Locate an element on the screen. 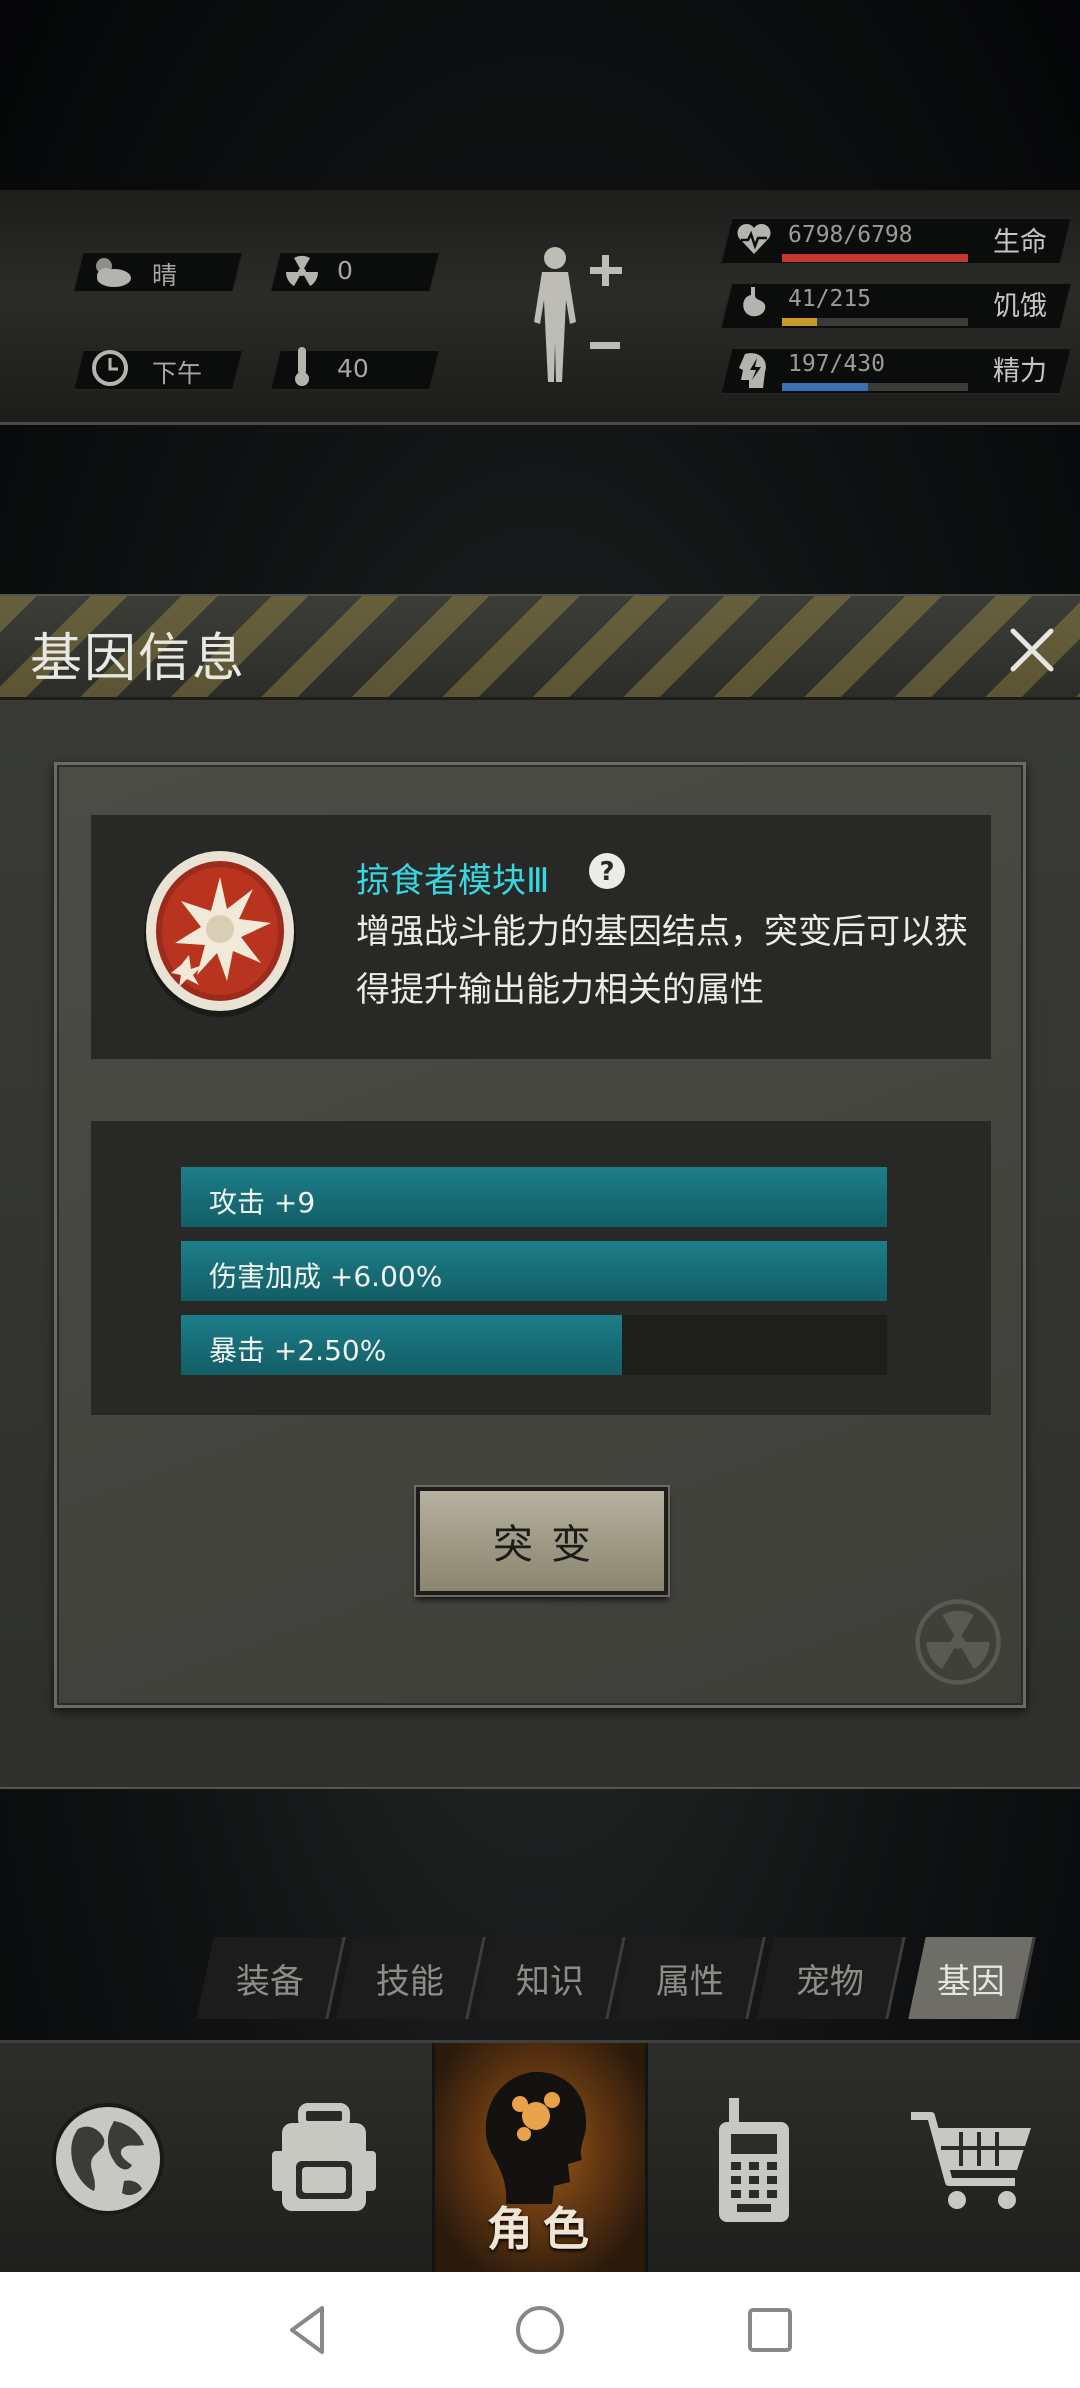 The image size is (1080, 2388). bottom-navigation: 角色 is located at coordinates (540, 2157).